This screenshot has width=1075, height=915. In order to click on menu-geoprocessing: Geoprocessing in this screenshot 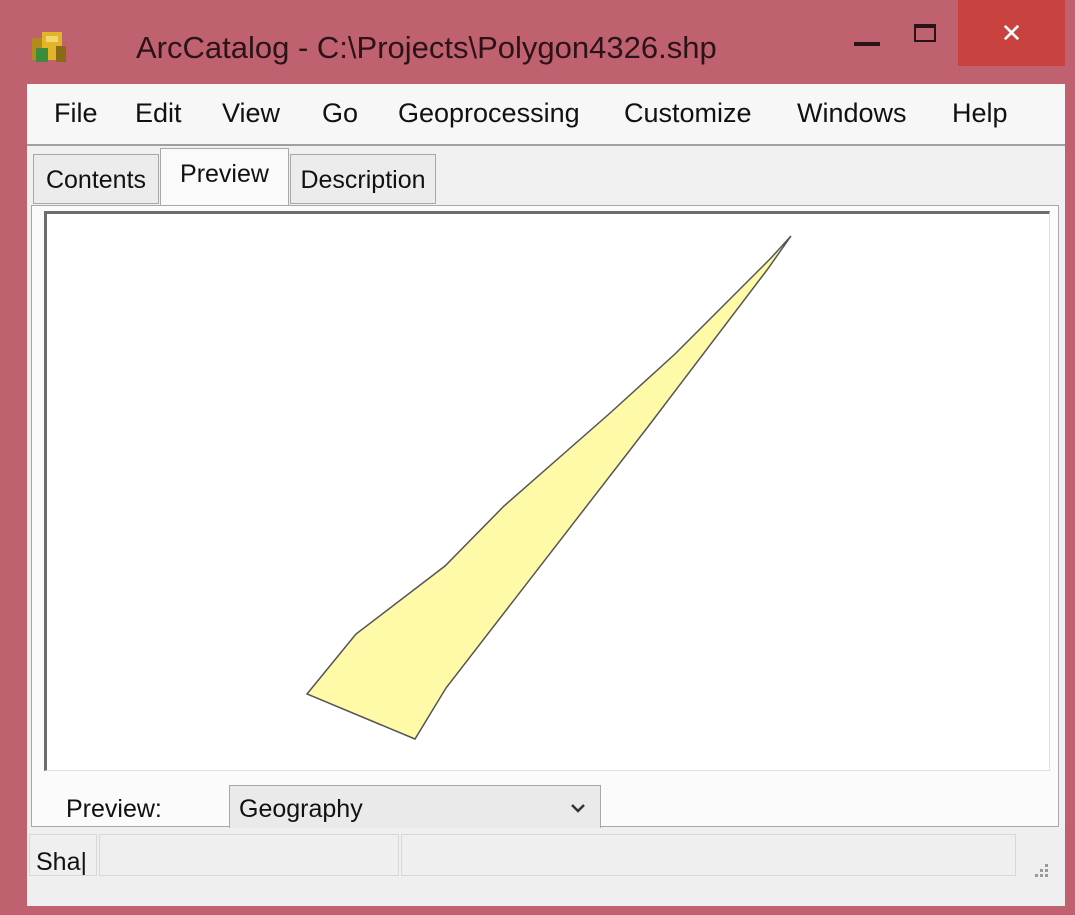, I will do `click(489, 113)`.